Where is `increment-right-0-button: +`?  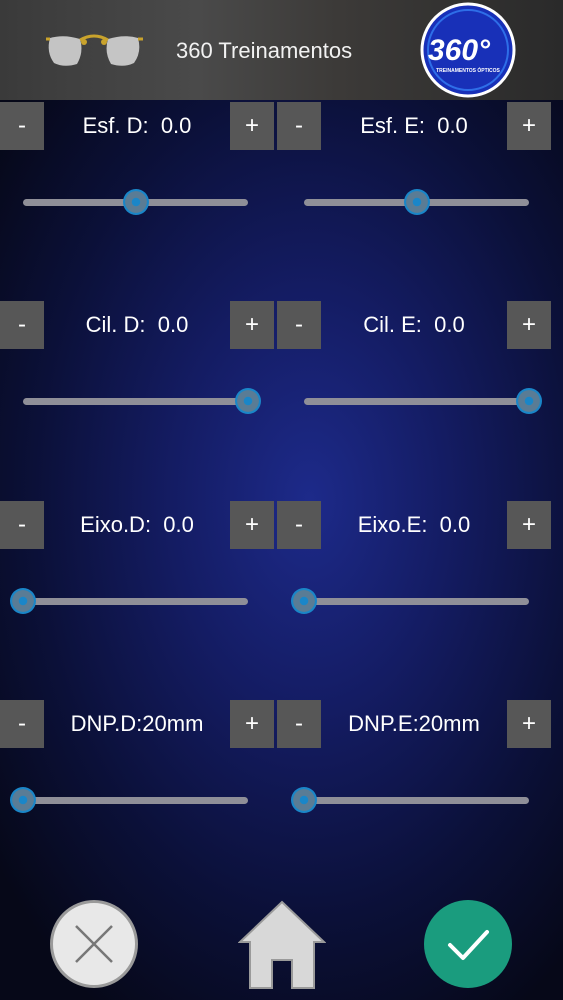
increment-right-0-button: + is located at coordinates (252, 126).